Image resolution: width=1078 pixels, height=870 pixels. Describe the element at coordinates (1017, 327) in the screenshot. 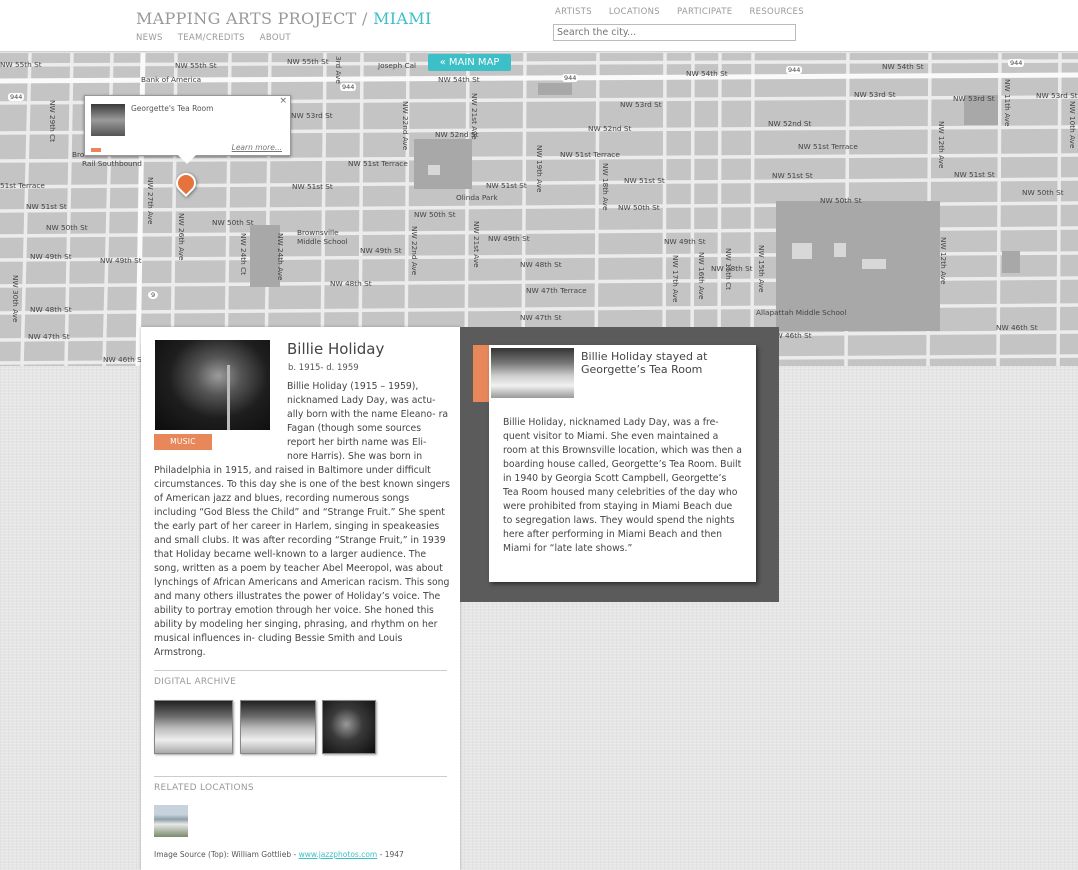

I see `street-label: NW 46th St` at that location.